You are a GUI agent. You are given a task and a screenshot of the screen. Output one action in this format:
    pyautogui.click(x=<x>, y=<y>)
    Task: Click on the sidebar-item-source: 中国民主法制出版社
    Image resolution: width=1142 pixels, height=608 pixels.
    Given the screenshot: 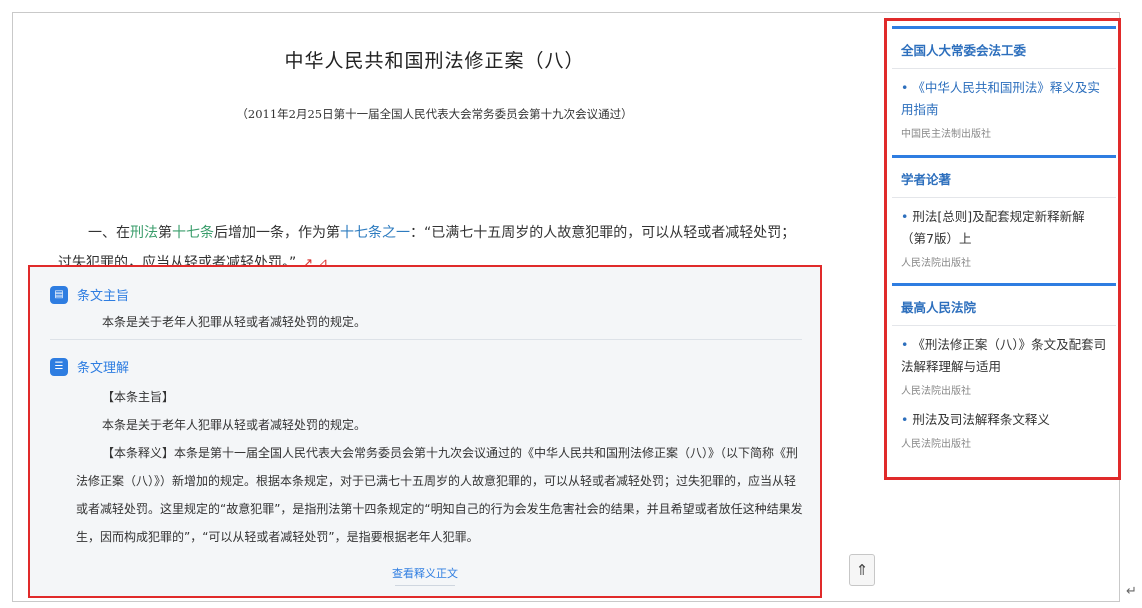 What is the action you would take?
    pyautogui.click(x=946, y=134)
    